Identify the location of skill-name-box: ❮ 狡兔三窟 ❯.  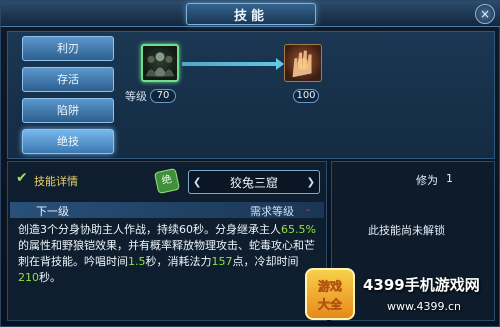
(254, 182).